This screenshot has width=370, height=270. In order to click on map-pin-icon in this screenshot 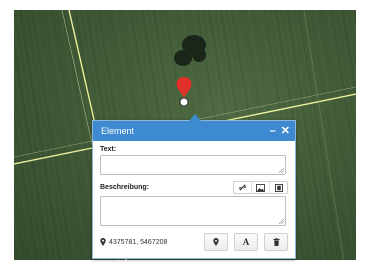, I will do `click(184, 92)`.